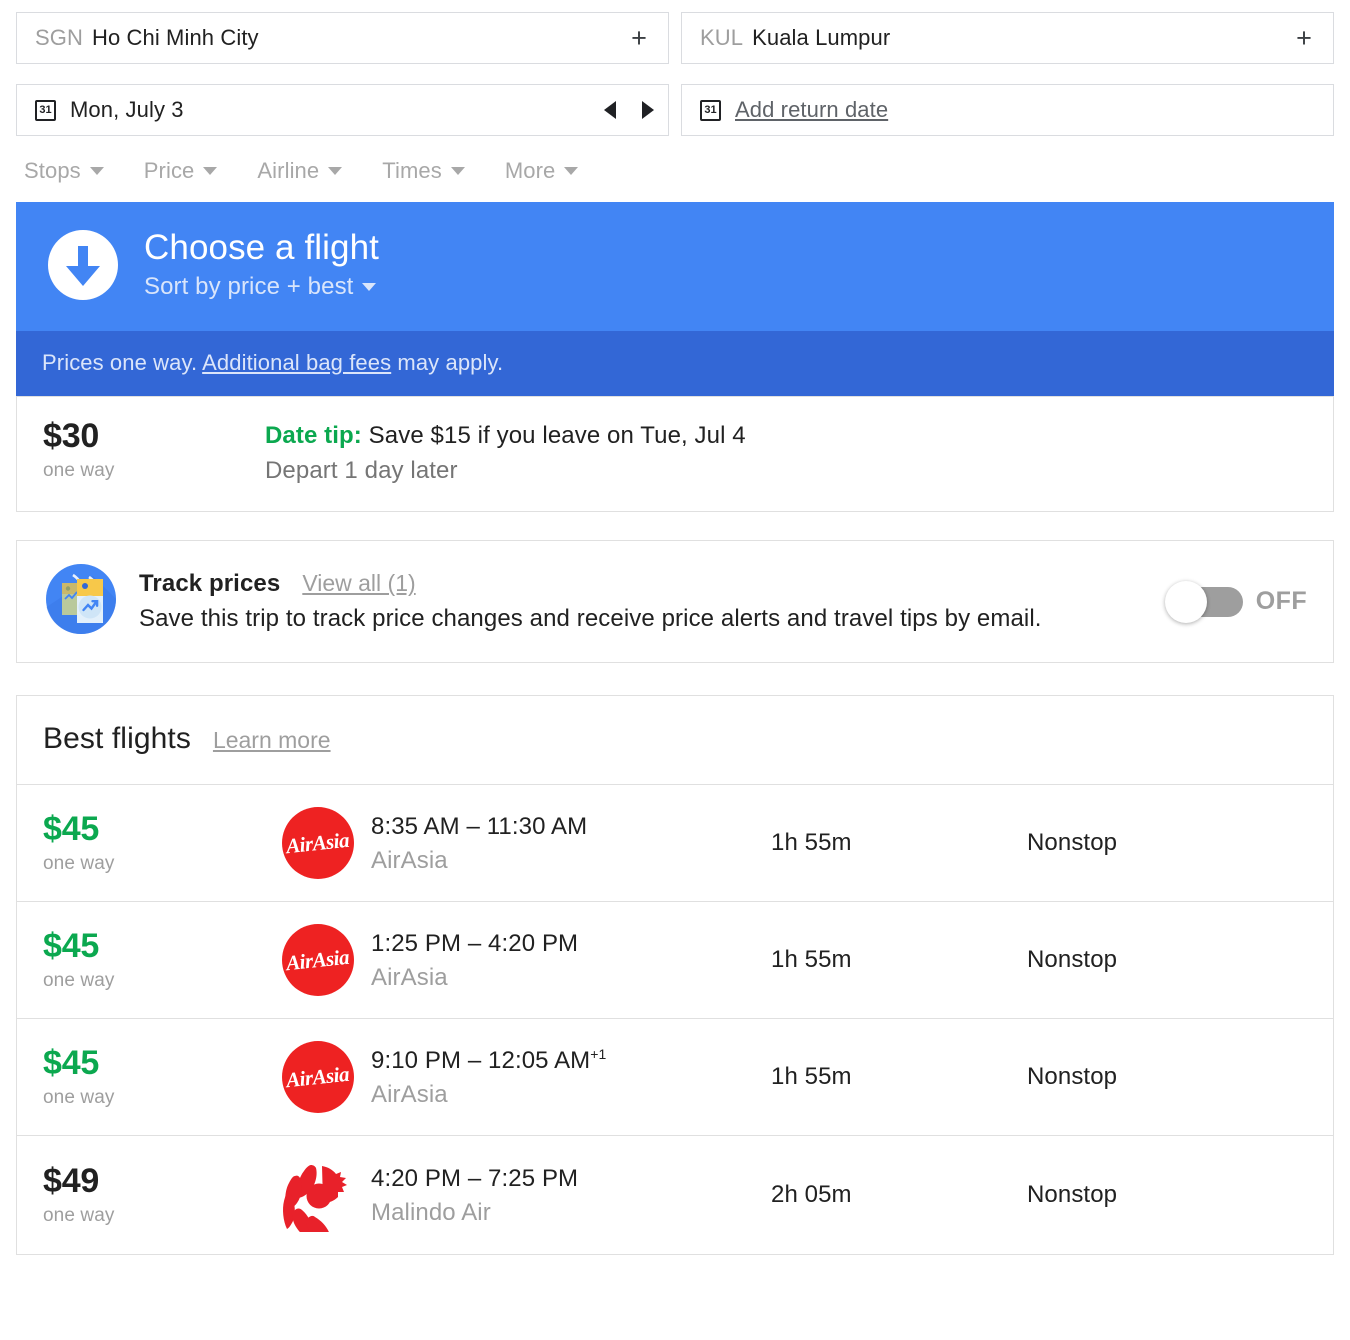  I want to click on filter-more: More, so click(542, 171).